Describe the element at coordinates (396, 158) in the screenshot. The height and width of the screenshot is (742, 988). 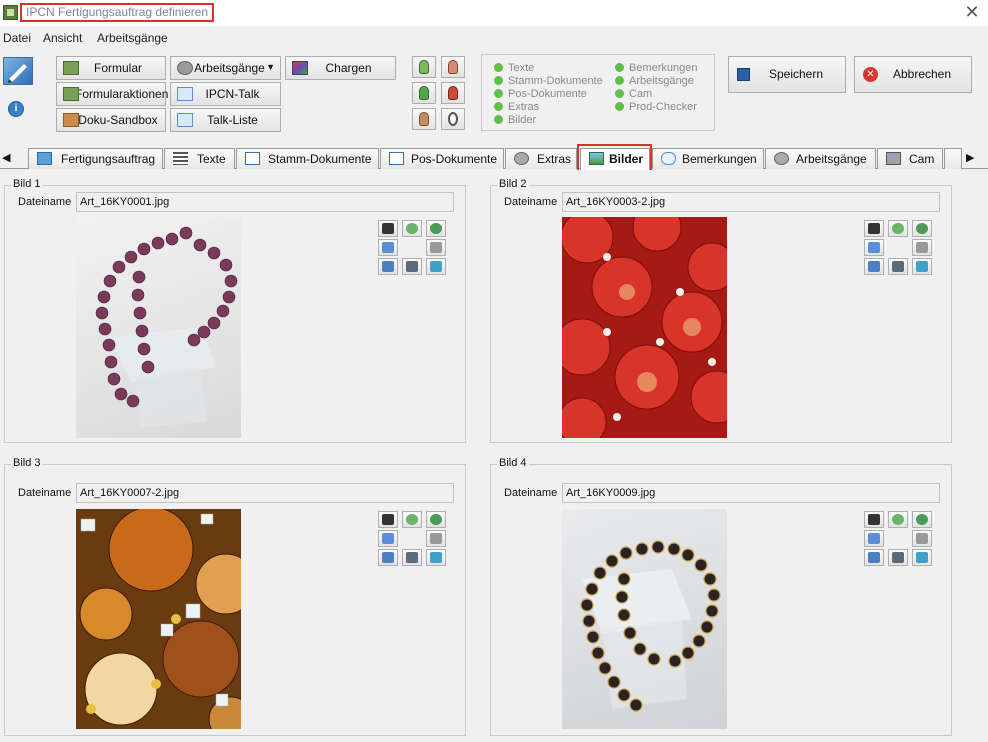
I see `document-icon` at that location.